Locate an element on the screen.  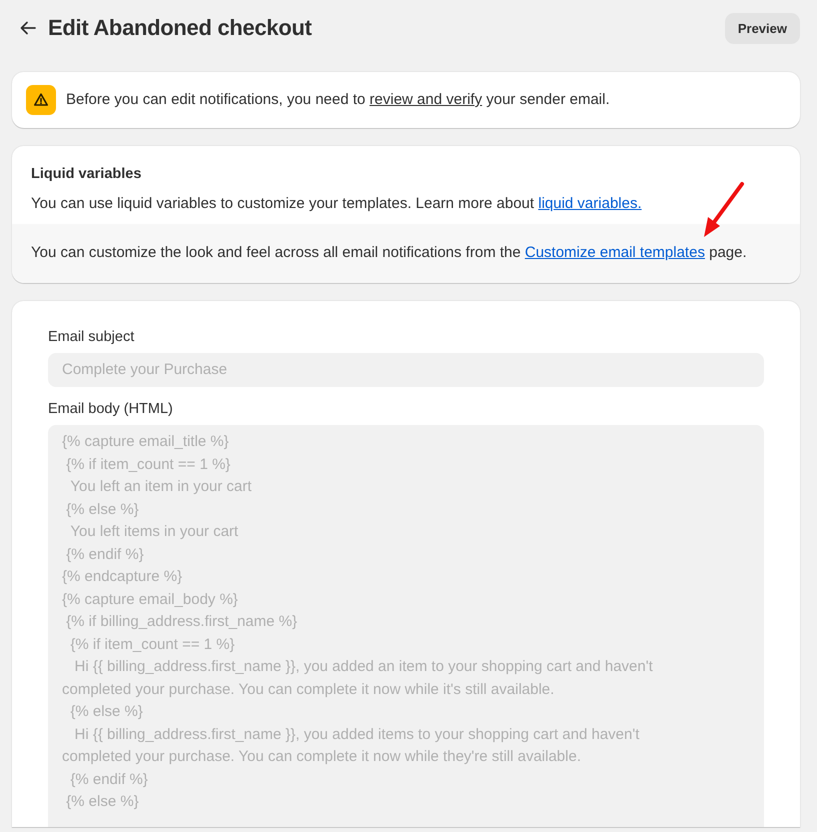
warning-icon is located at coordinates (41, 100).